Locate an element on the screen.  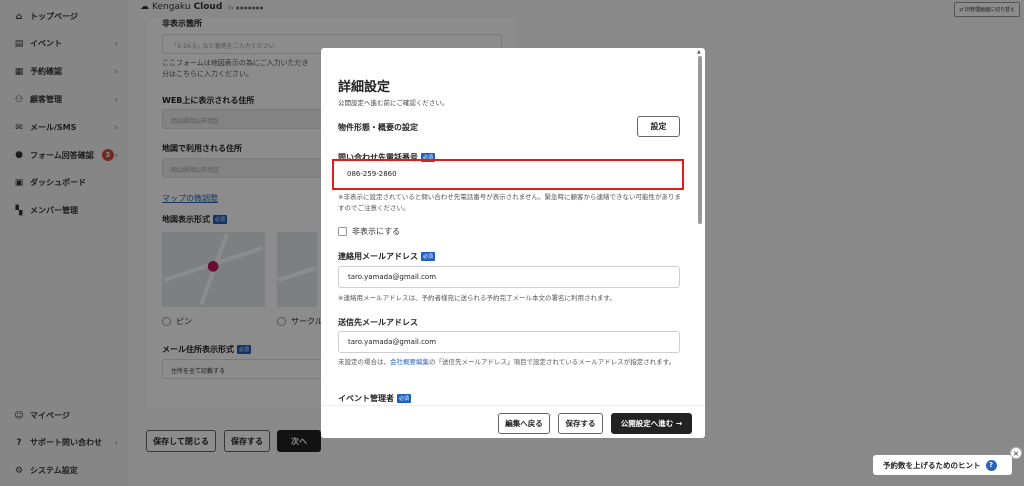
hide-phone-checkbox: 非表示にする is located at coordinates (369, 231).